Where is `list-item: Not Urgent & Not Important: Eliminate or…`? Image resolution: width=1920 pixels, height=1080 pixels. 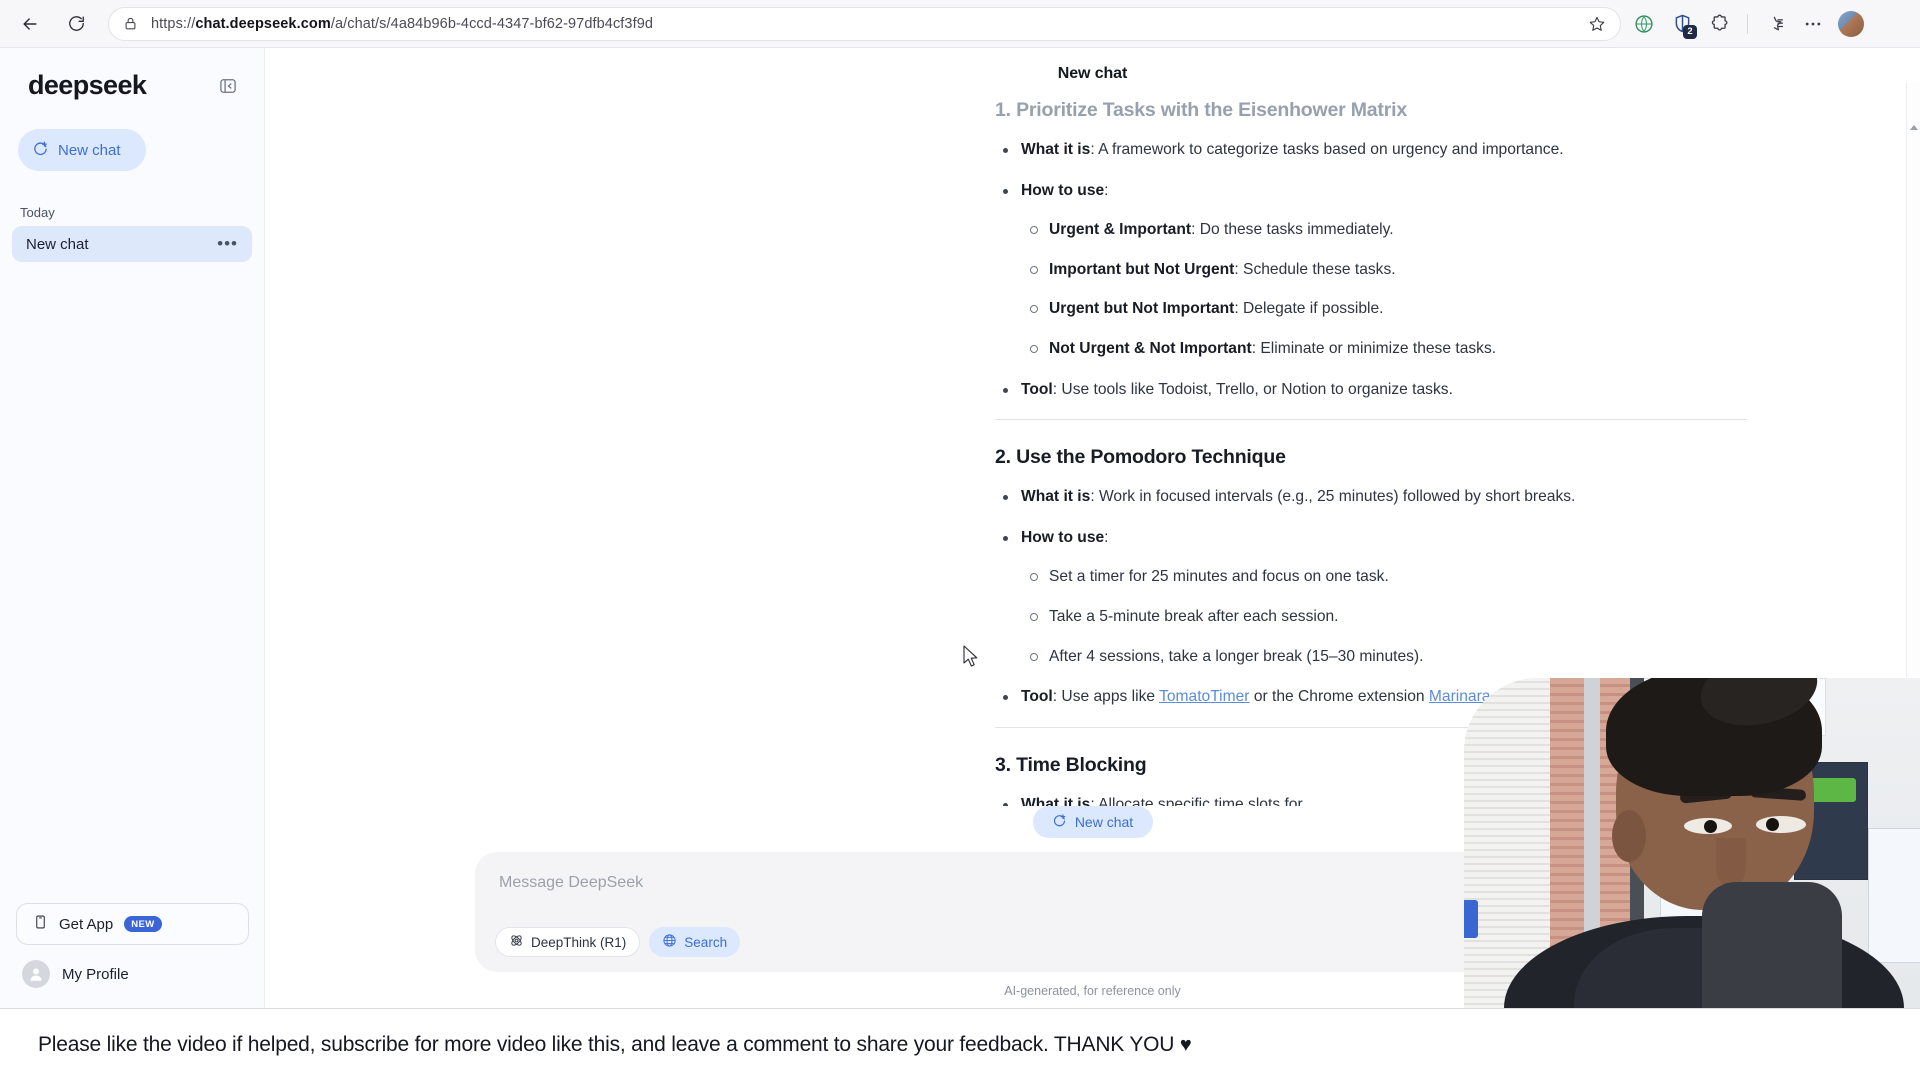
list-item: Not Urgent & Not Important: Eliminate or… is located at coordinates (1388, 349).